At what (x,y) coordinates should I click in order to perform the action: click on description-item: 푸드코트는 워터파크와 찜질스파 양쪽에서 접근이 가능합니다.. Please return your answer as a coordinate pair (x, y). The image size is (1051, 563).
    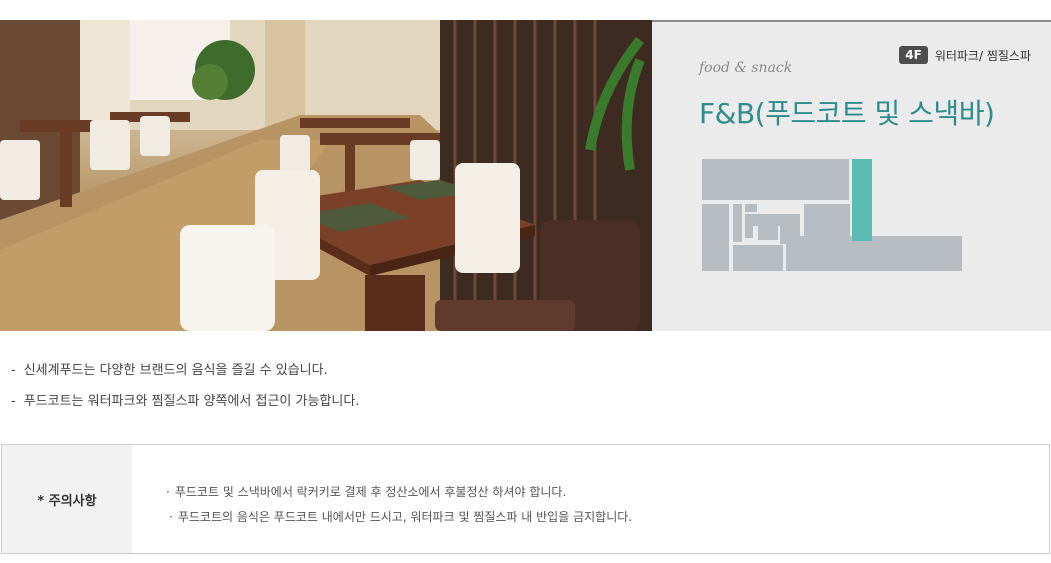
    Looking at the image, I should click on (185, 406).